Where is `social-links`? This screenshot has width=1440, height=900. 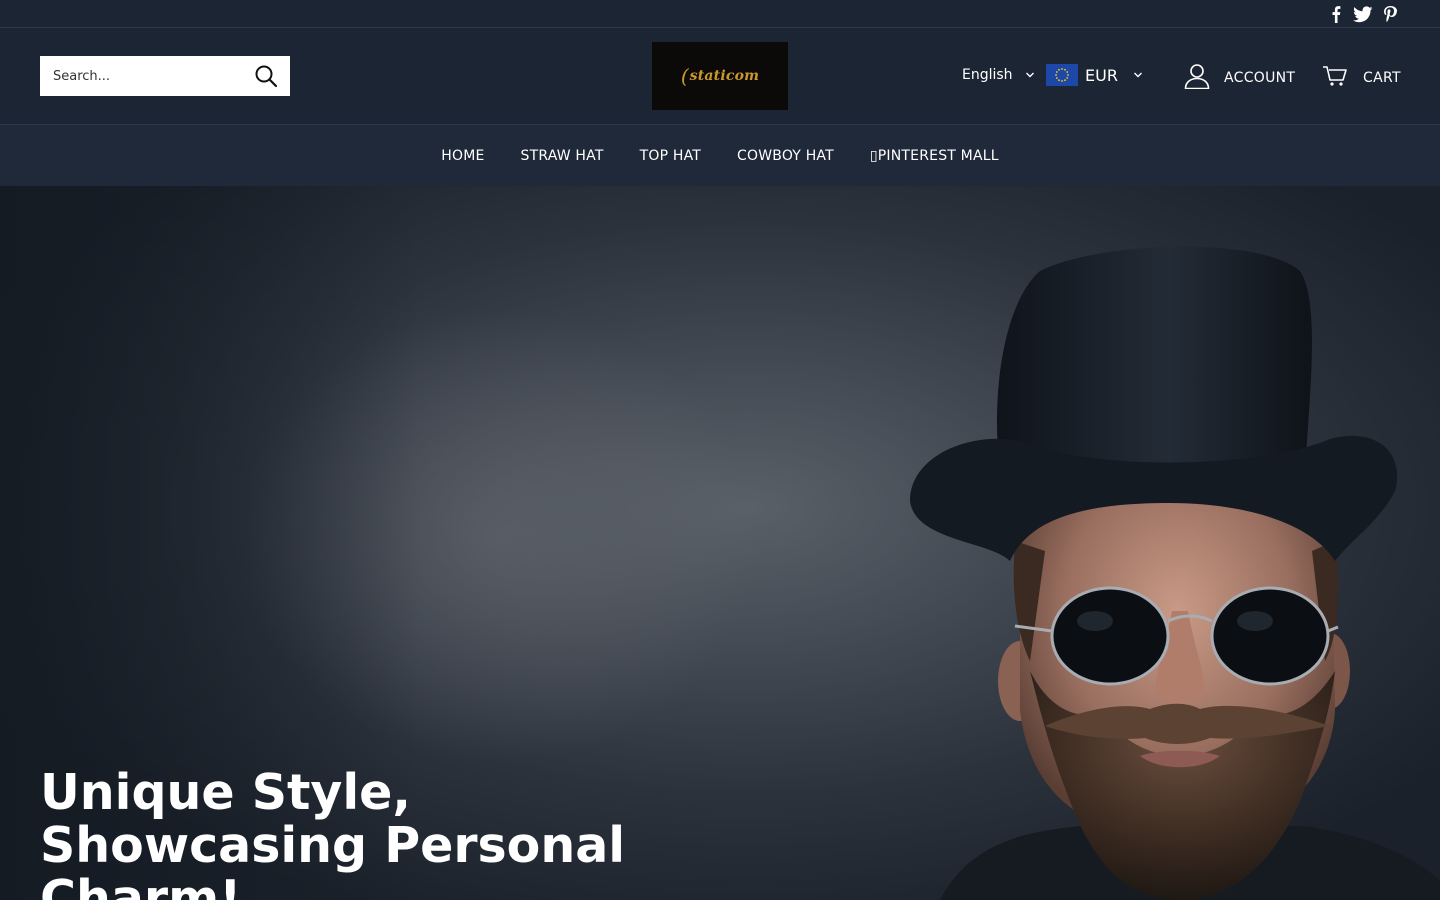 social-links is located at coordinates (1363, 14).